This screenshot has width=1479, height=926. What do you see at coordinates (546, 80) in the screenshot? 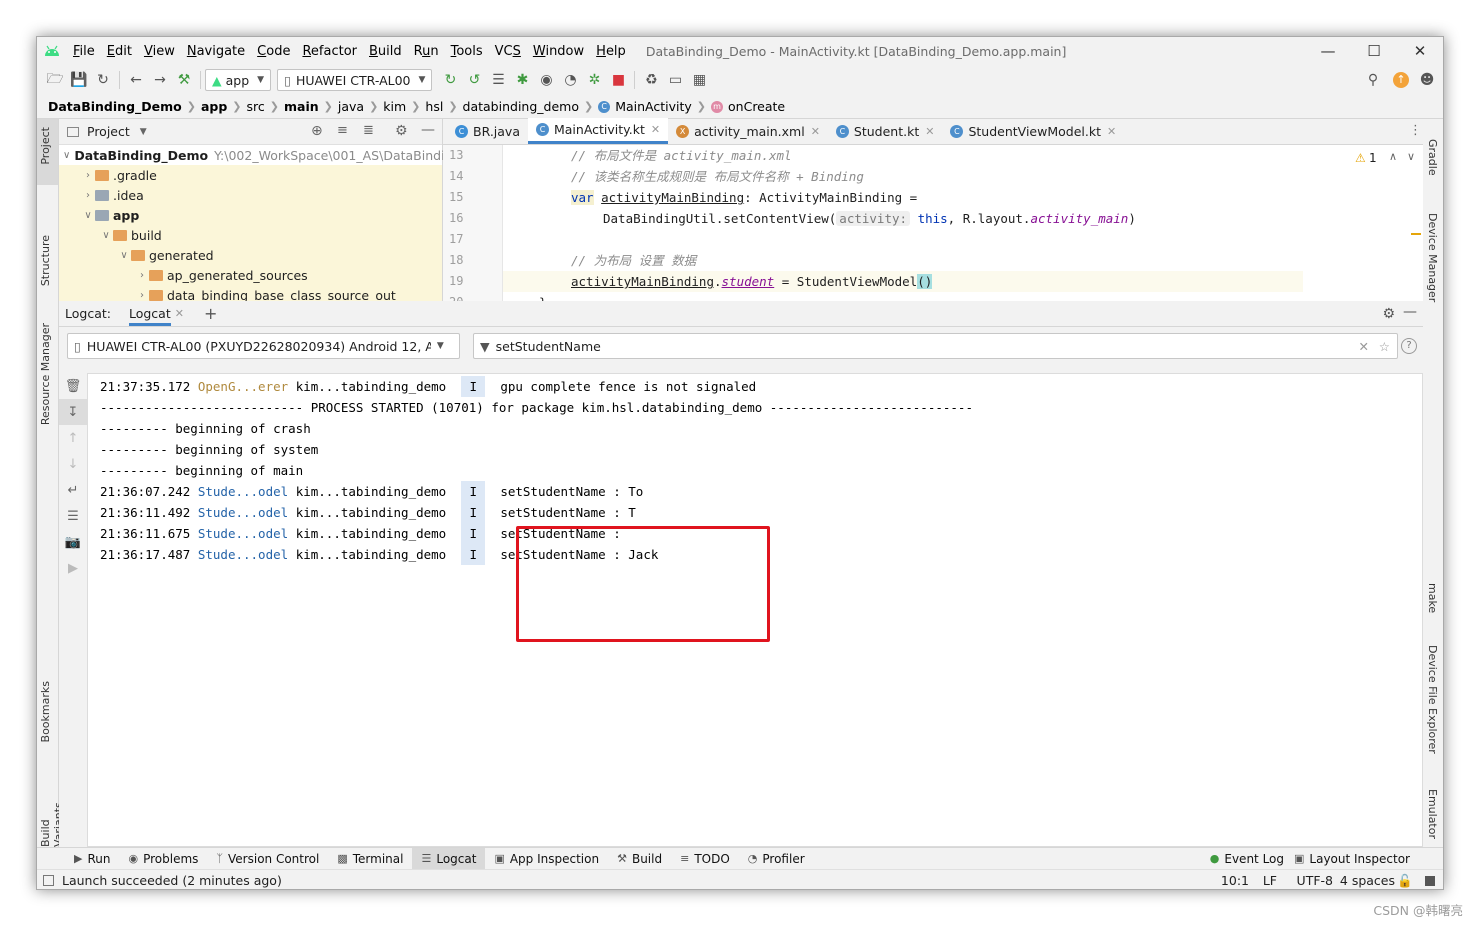
I see `coverage-icon: ◉` at bounding box center [546, 80].